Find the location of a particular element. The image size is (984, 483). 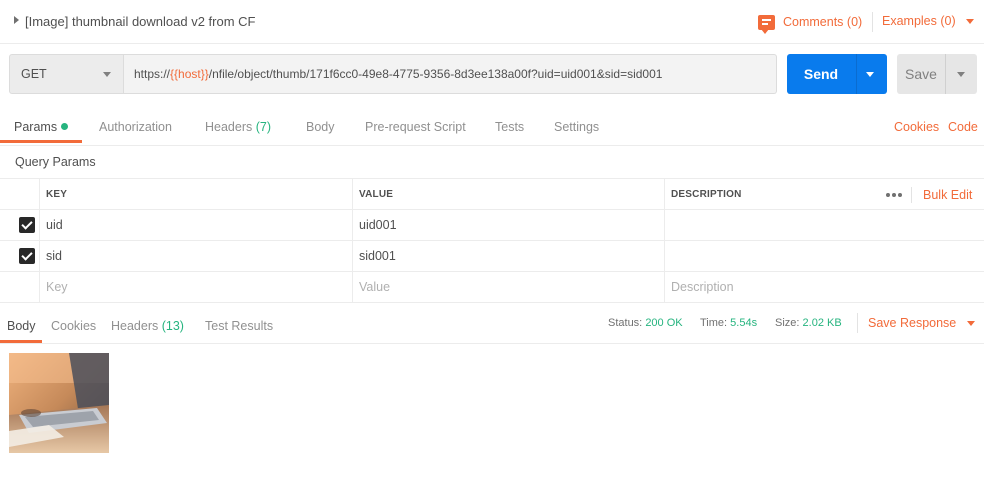

new-description-input: Description is located at coordinates (699, 287).